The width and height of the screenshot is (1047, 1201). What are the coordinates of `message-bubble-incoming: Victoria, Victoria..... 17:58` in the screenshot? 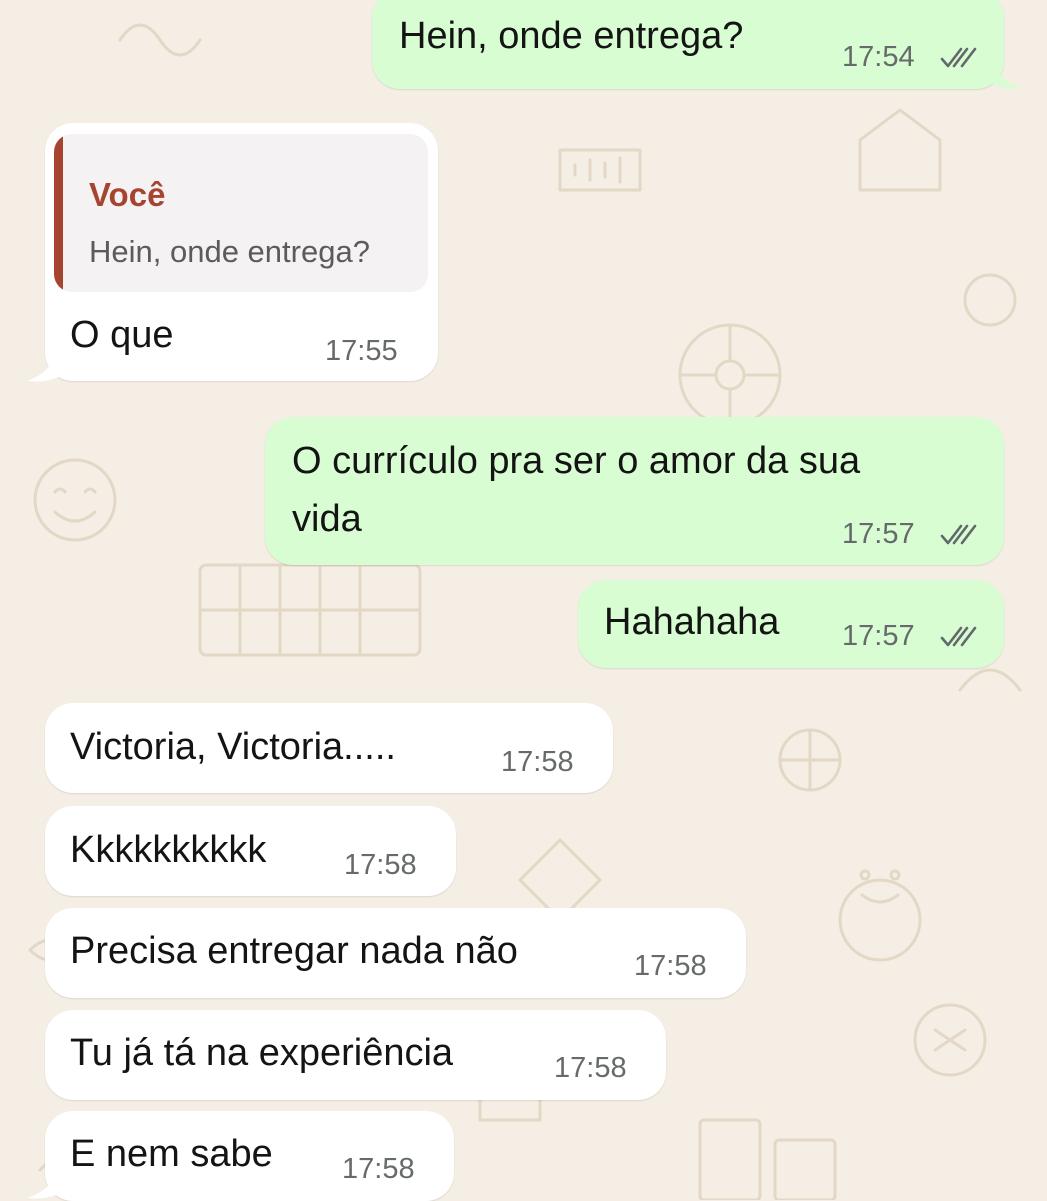 It's located at (329, 748).